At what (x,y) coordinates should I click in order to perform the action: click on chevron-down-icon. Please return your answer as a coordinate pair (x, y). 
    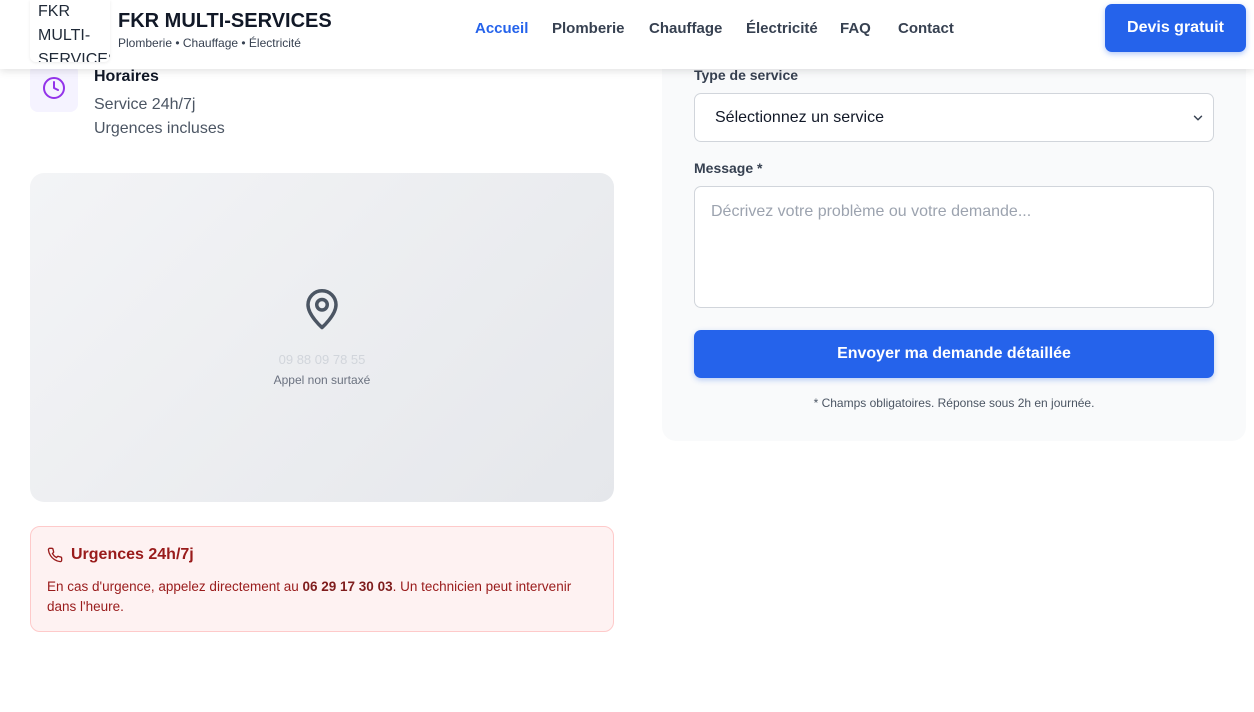
    Looking at the image, I should click on (1198, 118).